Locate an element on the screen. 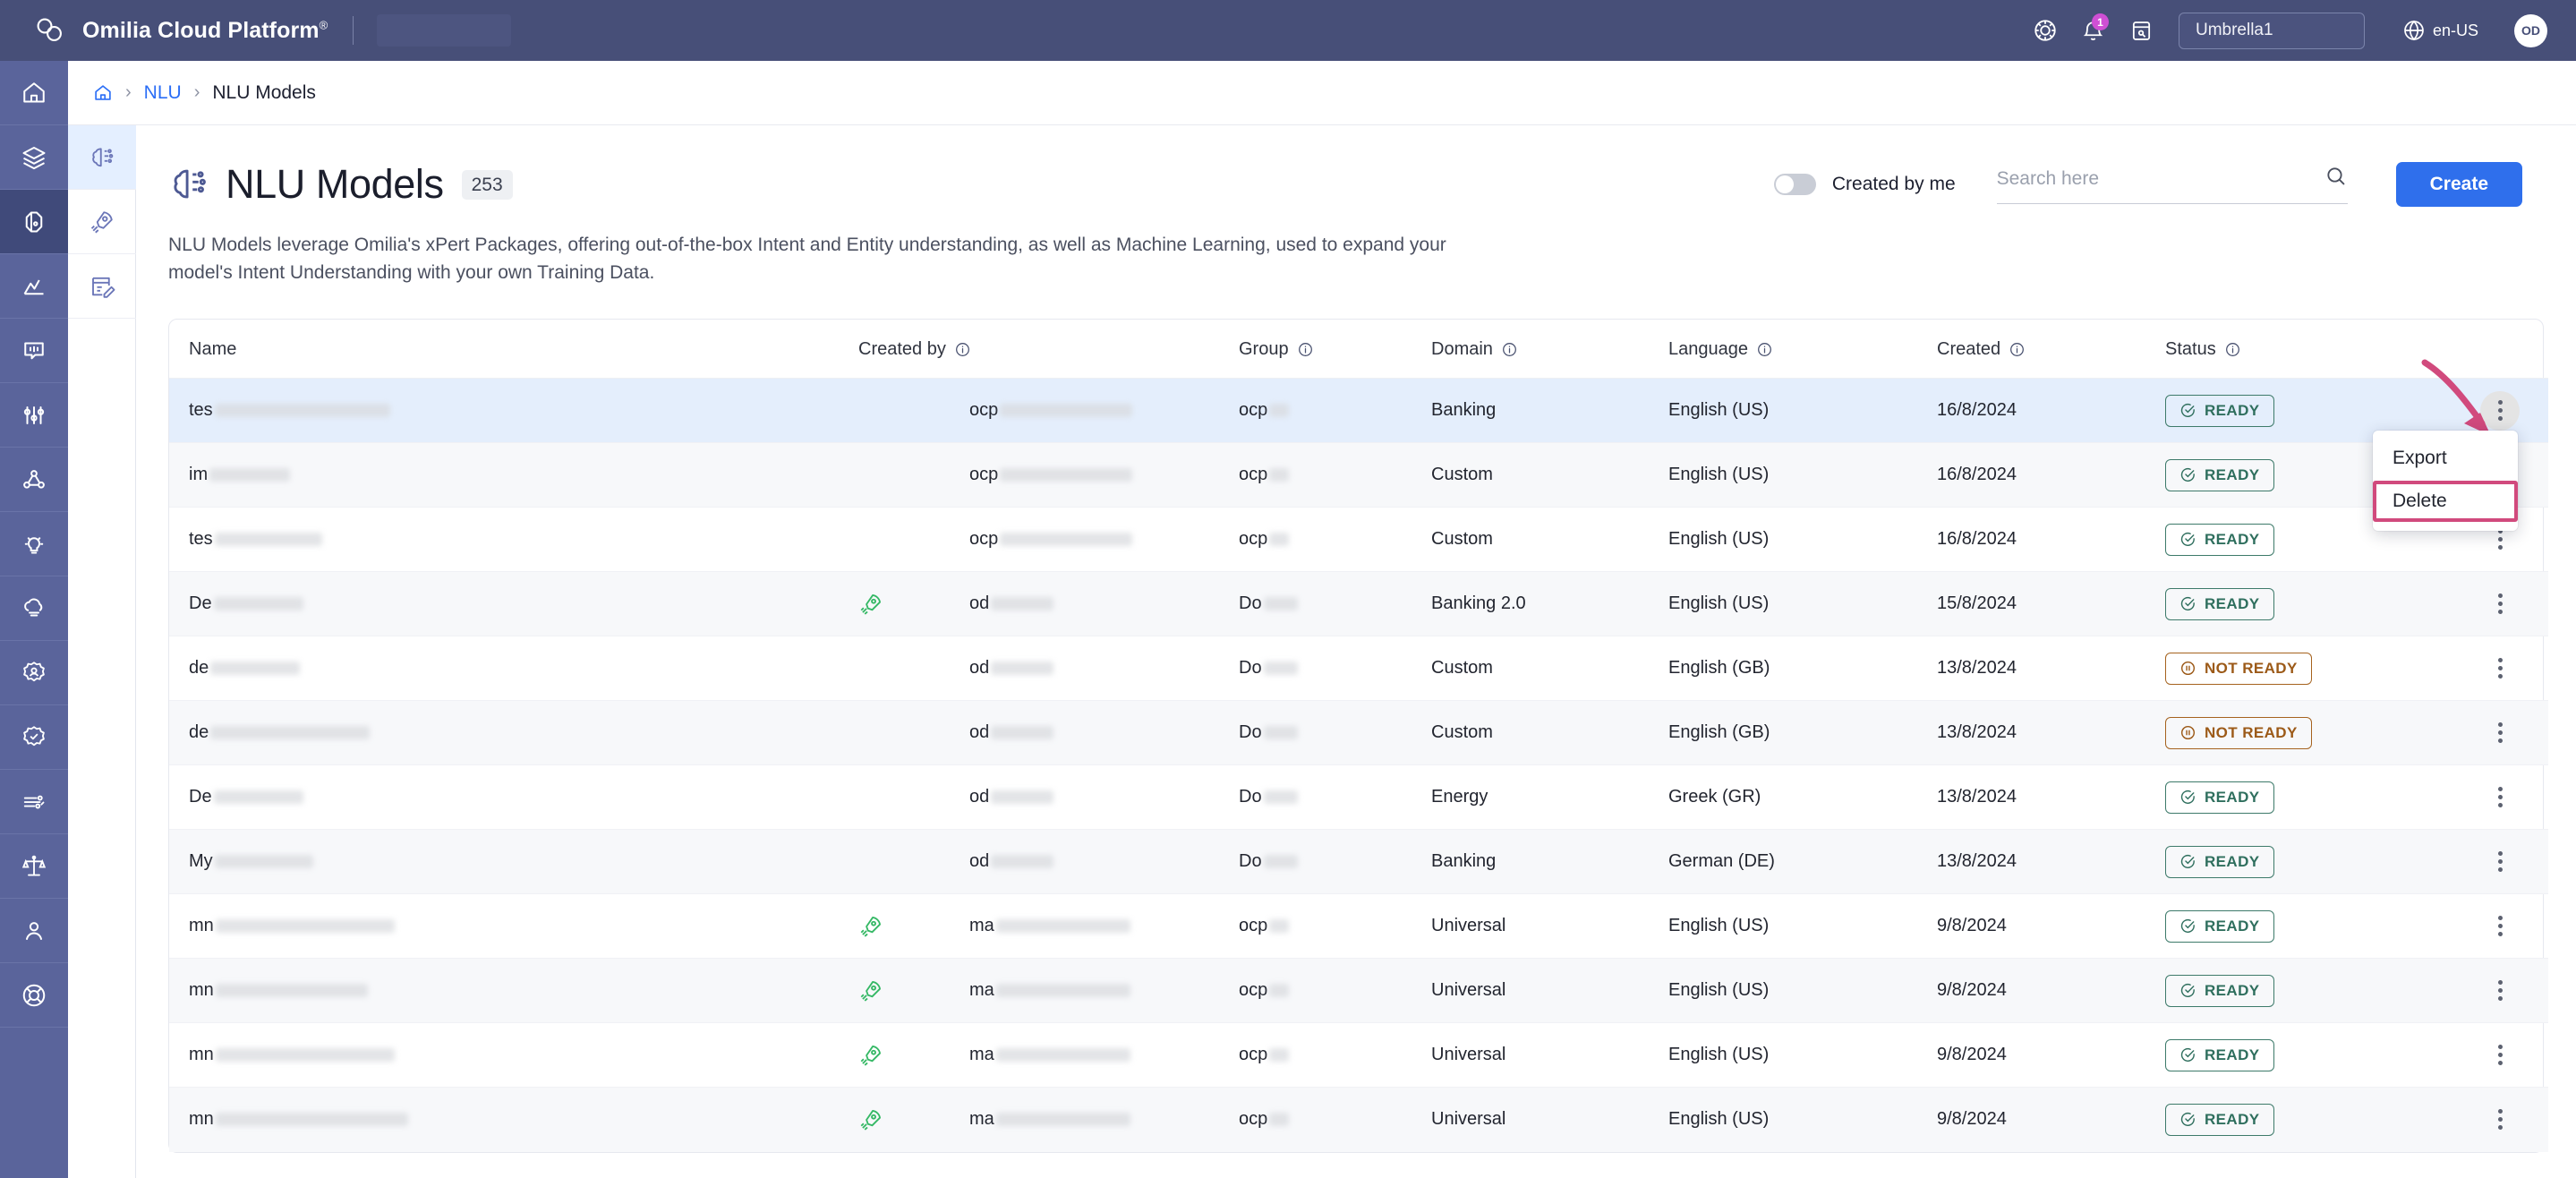 This screenshot has width=2576, height=1178. breadcrumb-link-nlu: NLU is located at coordinates (163, 93).